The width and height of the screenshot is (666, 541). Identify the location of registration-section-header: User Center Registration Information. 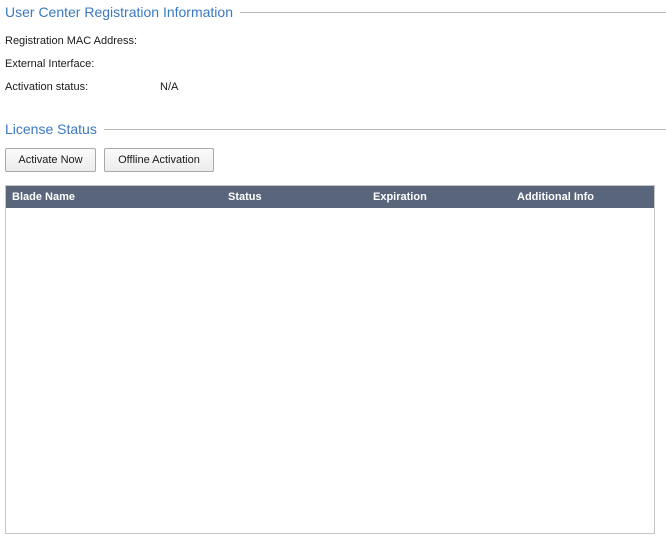
(333, 12).